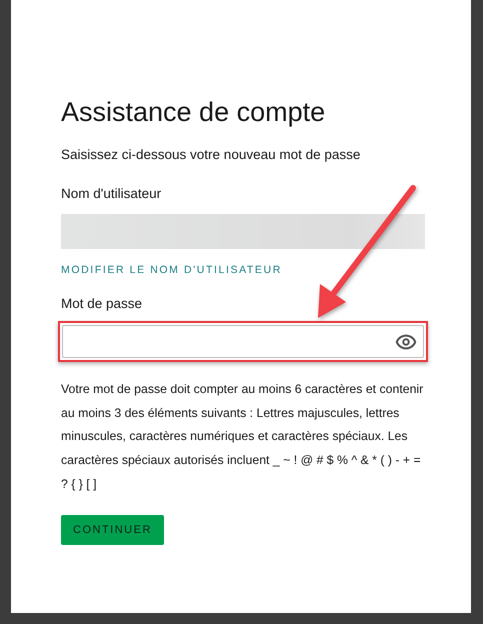 The height and width of the screenshot is (624, 483). Describe the element at coordinates (171, 270) in the screenshot. I see `modify-username-link: MODIFIER LE NOM D'UTILISATEUR` at that location.